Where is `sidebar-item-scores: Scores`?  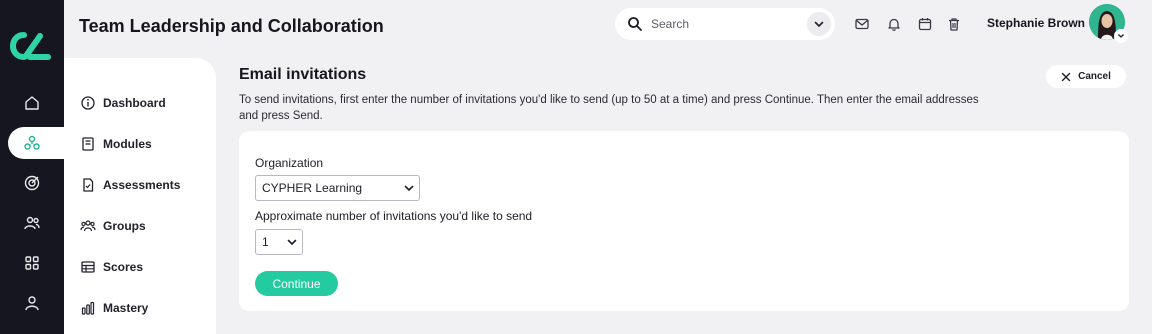 sidebar-item-scores: Scores is located at coordinates (111, 267).